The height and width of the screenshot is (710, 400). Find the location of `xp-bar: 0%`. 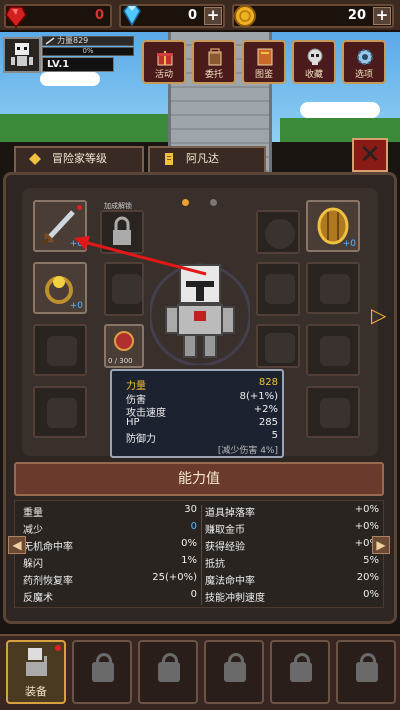

xp-bar: 0% is located at coordinates (88, 51).